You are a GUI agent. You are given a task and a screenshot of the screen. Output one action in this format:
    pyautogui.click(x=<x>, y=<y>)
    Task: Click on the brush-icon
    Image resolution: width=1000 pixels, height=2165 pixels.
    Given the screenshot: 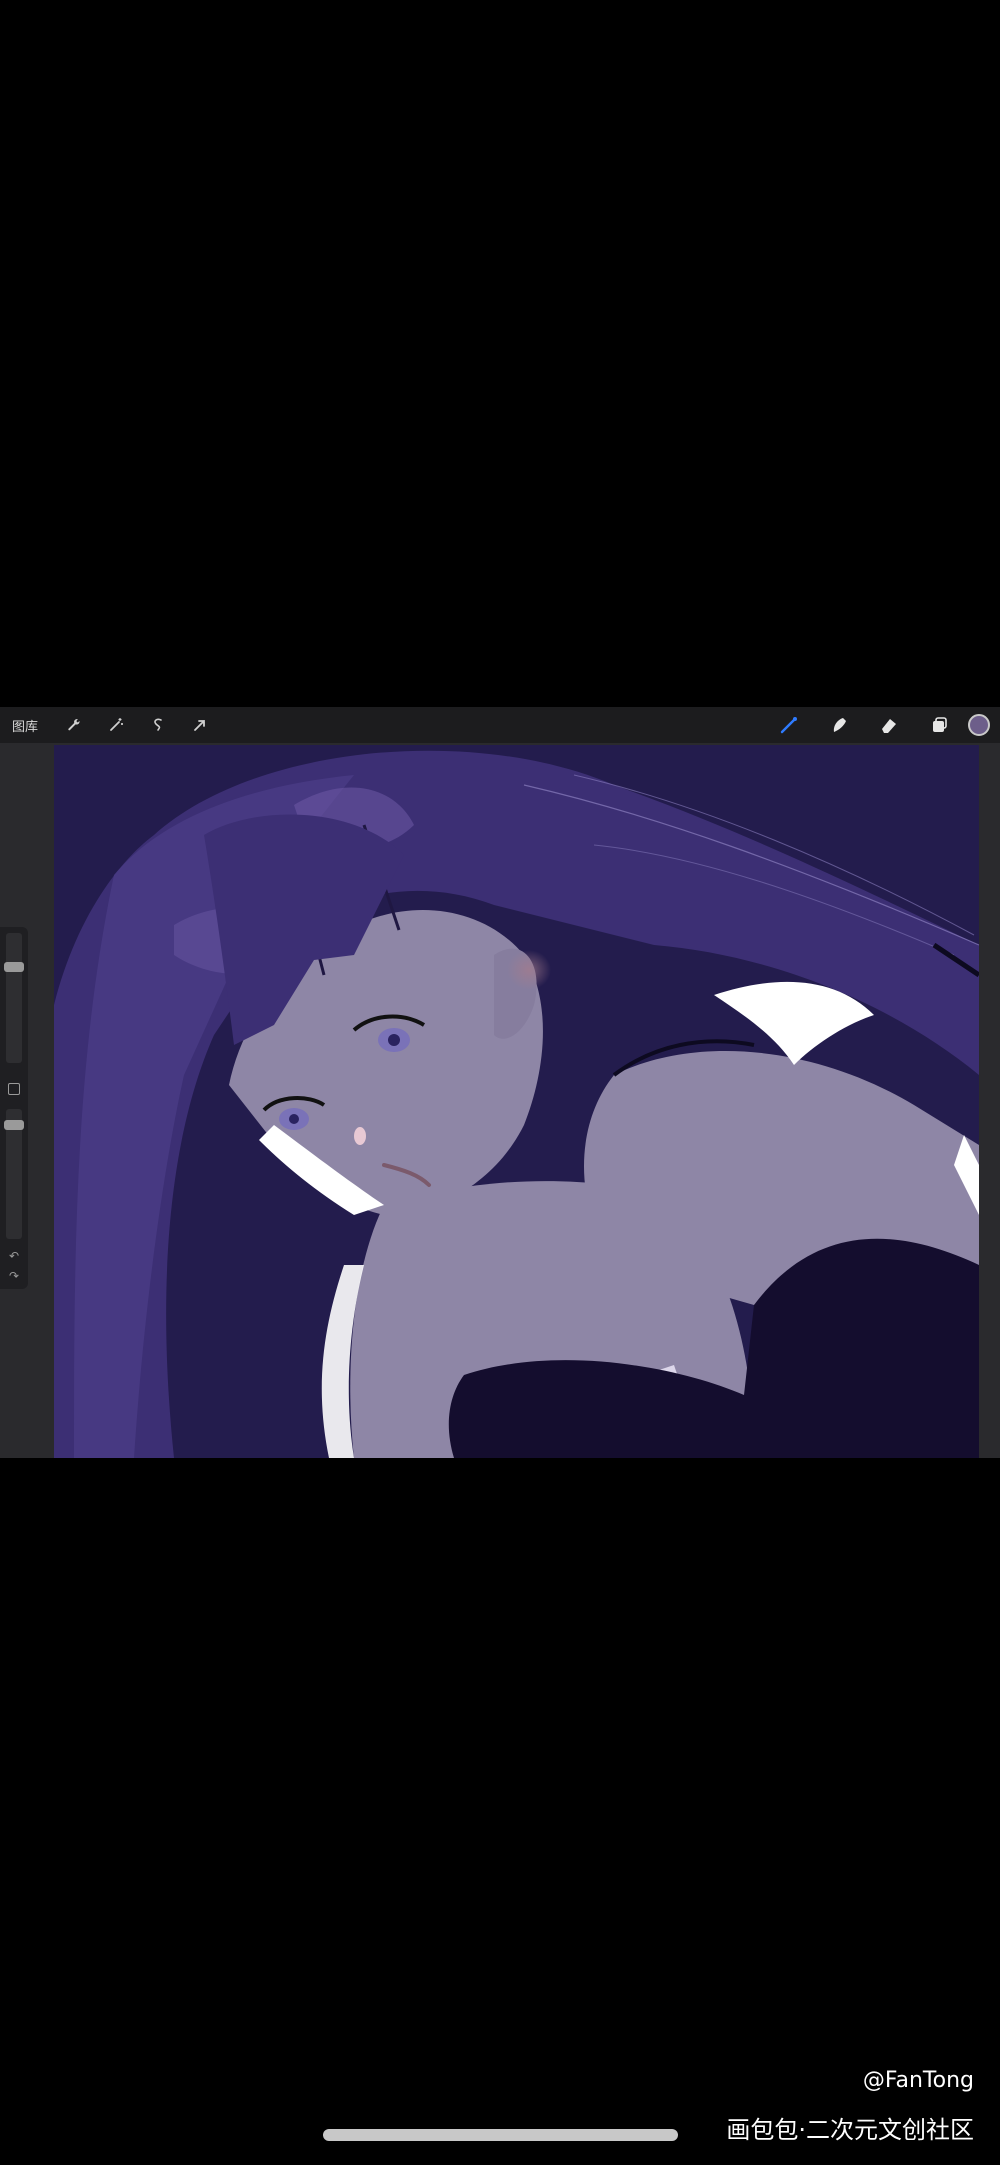 What is the action you would take?
    pyautogui.click(x=789, y=725)
    